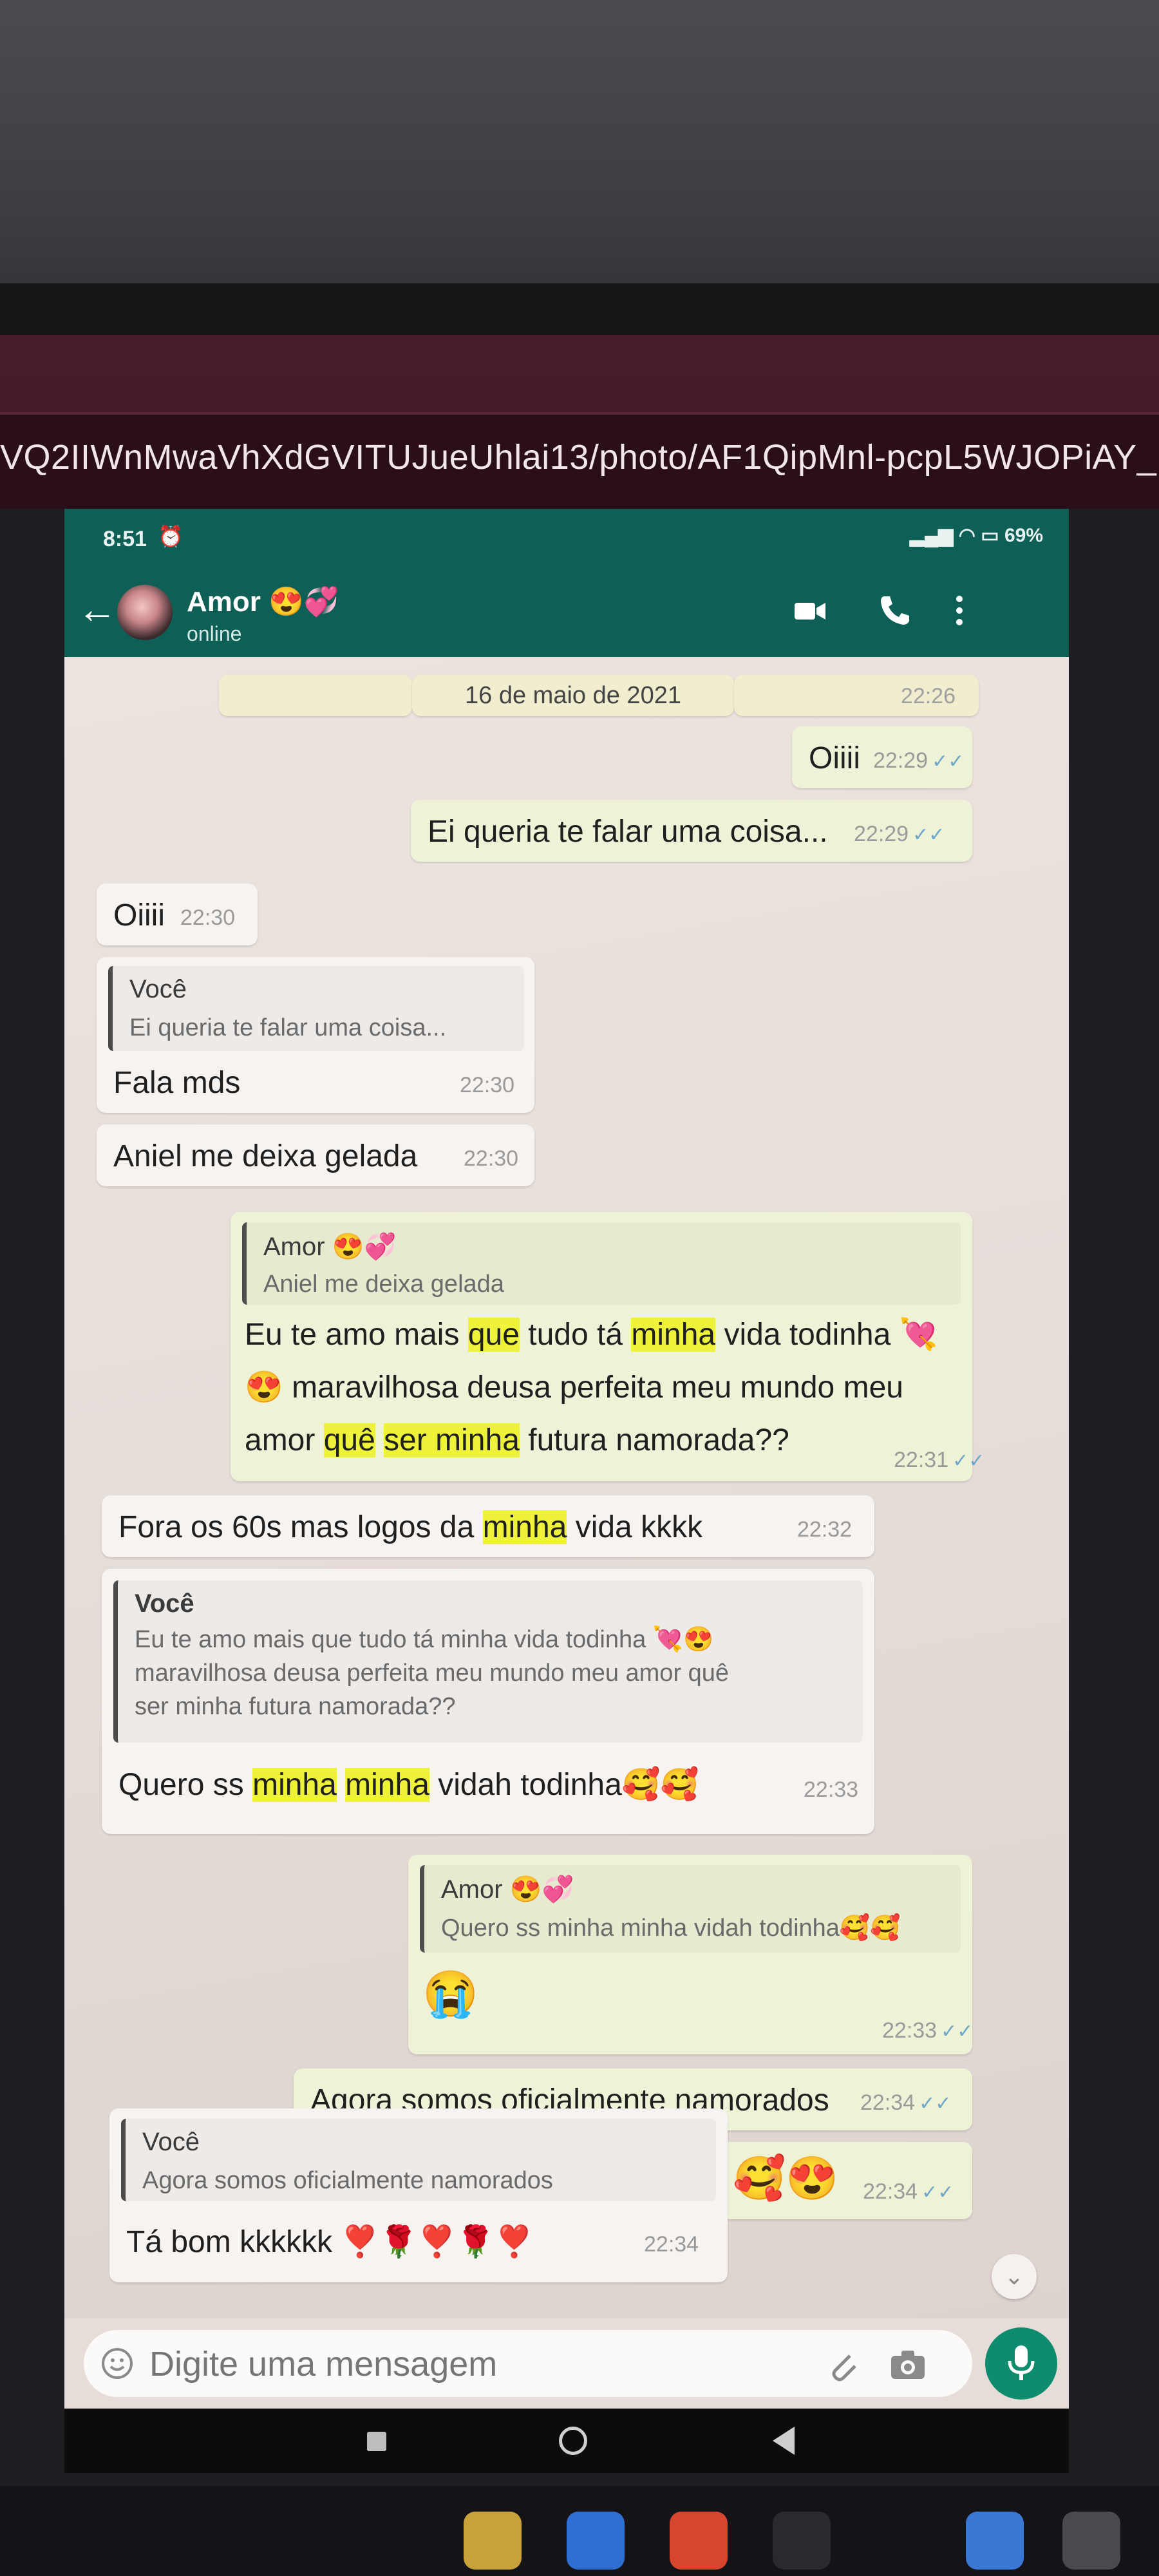 This screenshot has height=2576, width=1159. I want to click on chevron-down-icon: ⌄, so click(1014, 2276).